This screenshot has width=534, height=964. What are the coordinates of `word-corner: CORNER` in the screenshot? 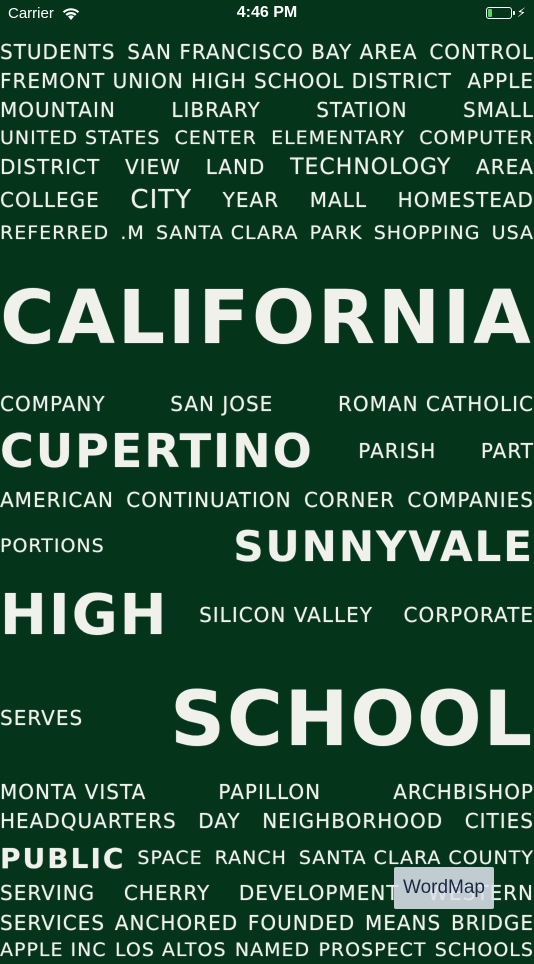 It's located at (349, 500).